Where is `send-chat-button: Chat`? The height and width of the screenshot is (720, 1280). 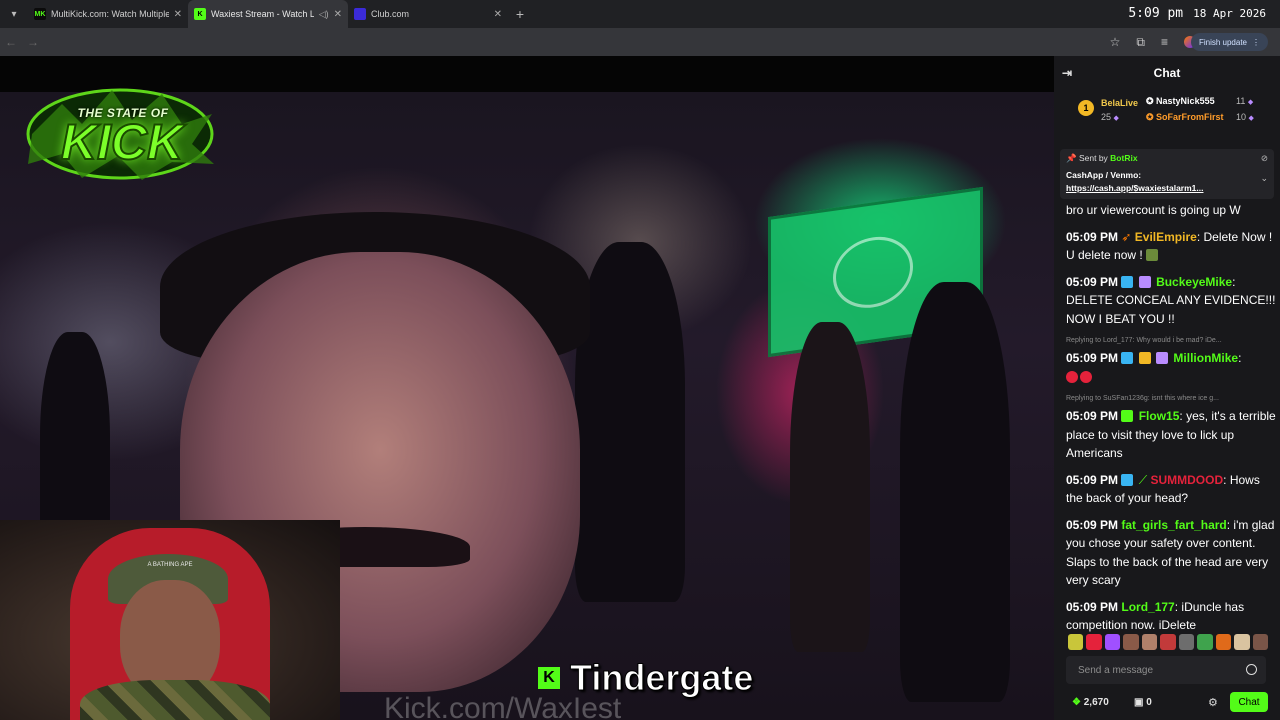
send-chat-button: Chat is located at coordinates (1249, 702).